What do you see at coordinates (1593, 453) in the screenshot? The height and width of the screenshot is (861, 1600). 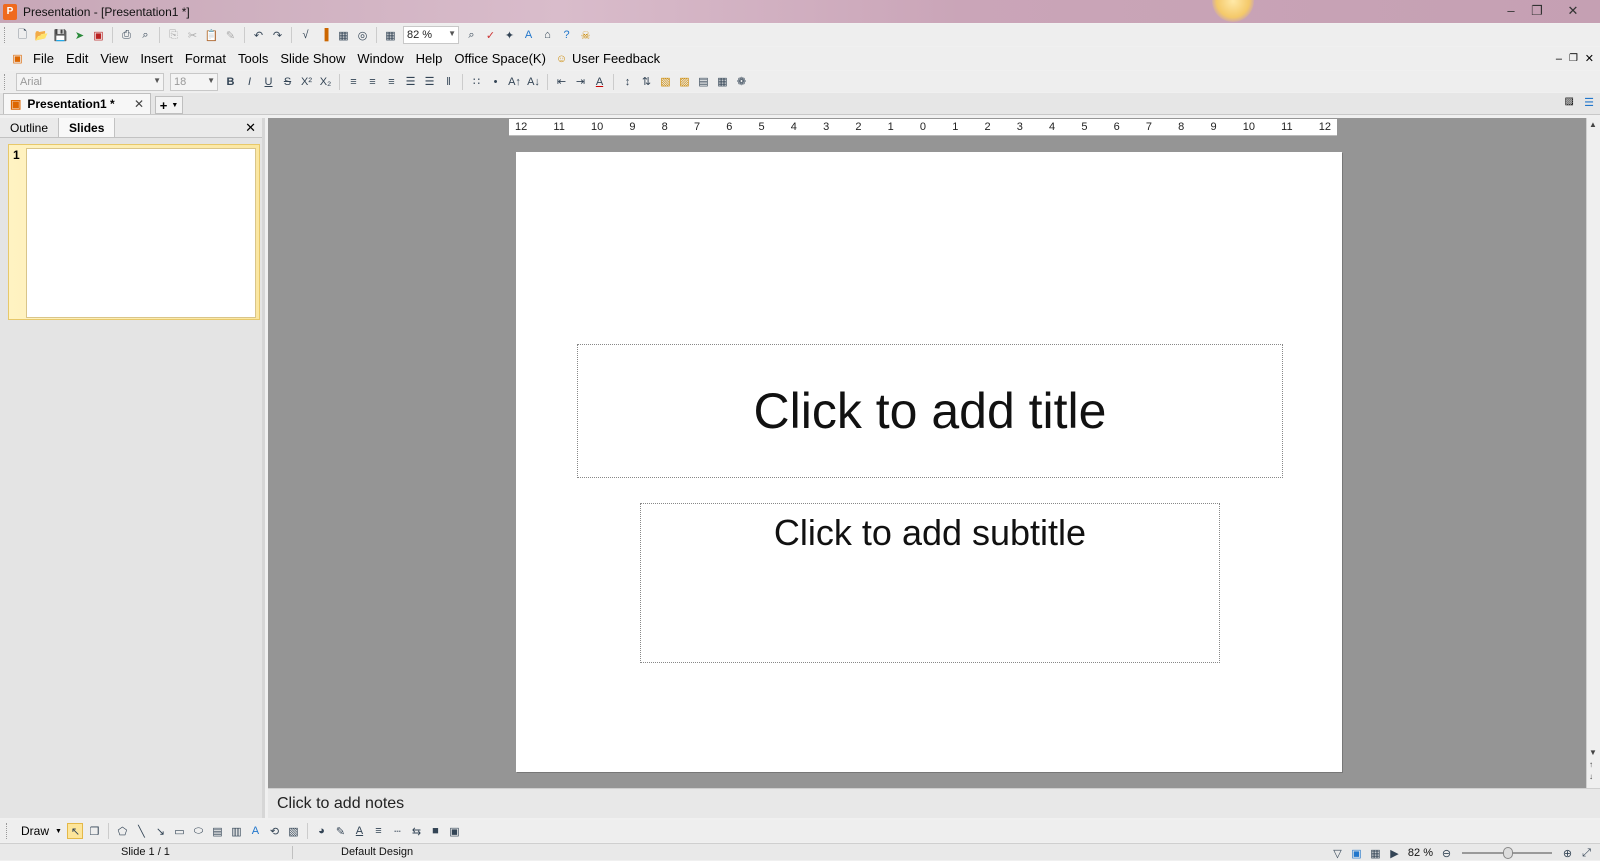 I see `vertical-scrollbar: ▲ ▼ ↑ ↓` at bounding box center [1593, 453].